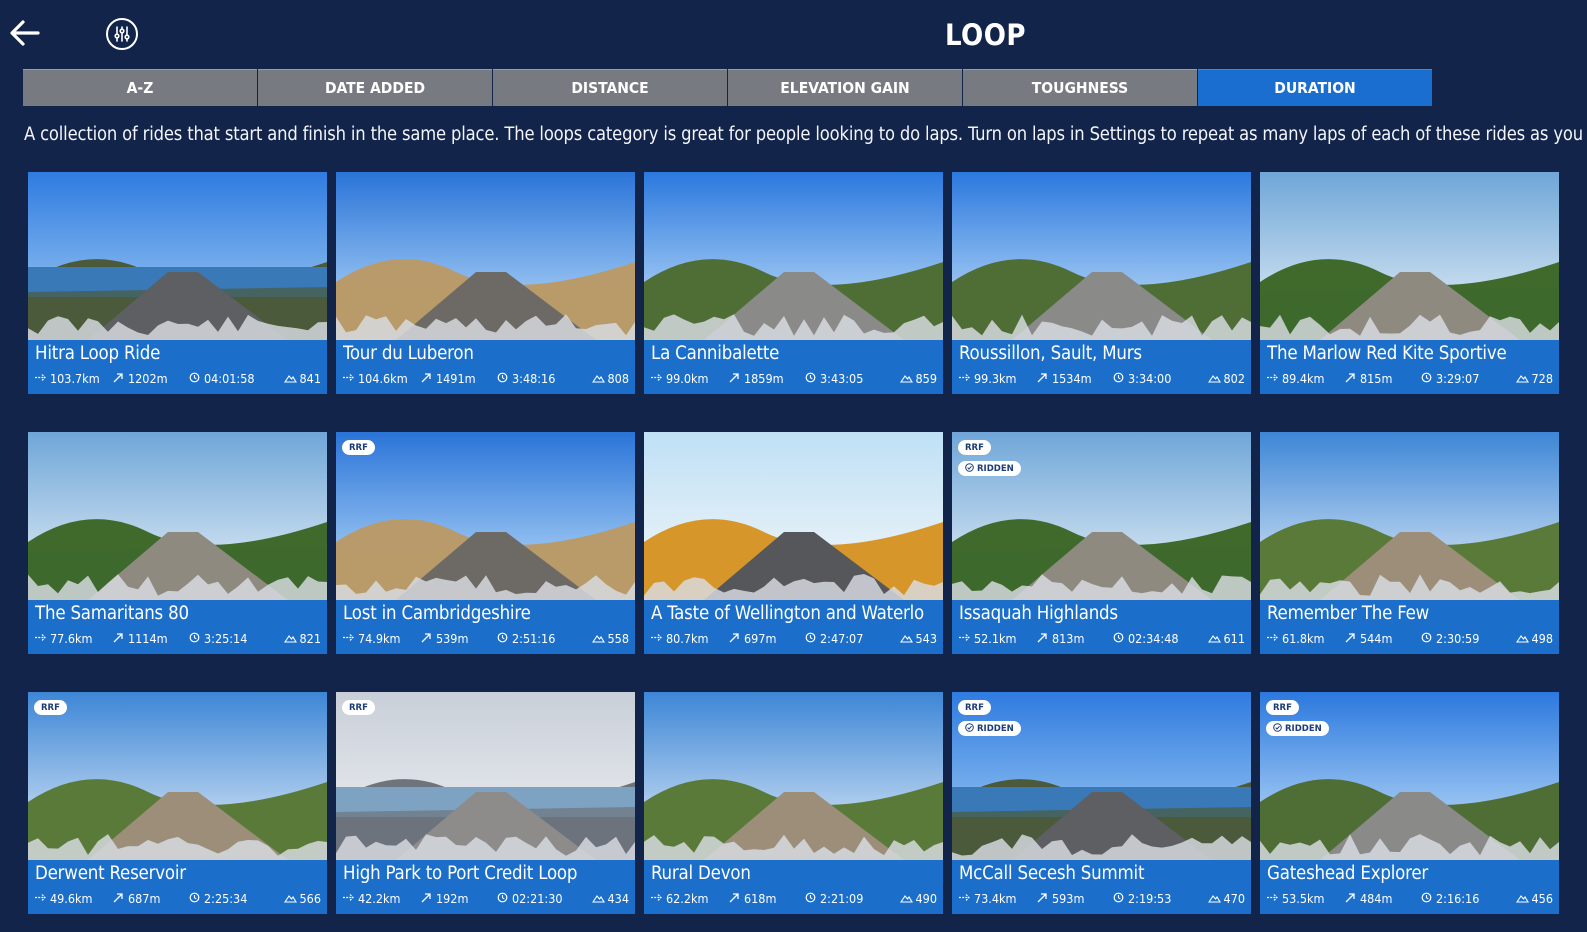 The width and height of the screenshot is (1587, 932). Describe the element at coordinates (833, 378) in the screenshot. I see `duration-stat: 3:43:05` at that location.